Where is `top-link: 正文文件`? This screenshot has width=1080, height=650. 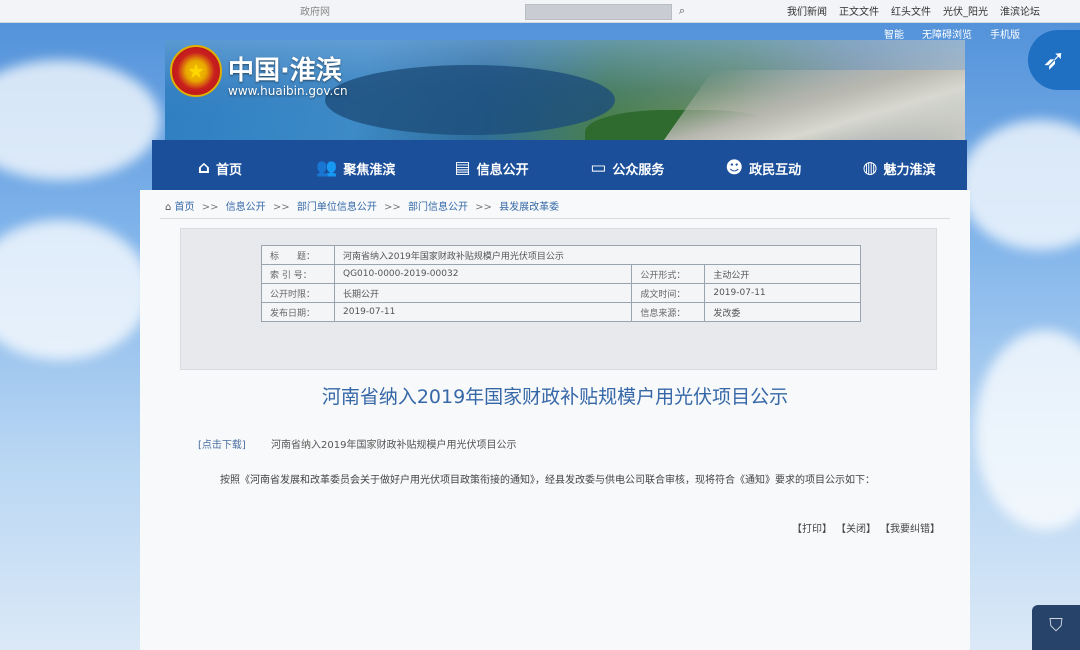 top-link: 正文文件 is located at coordinates (859, 10).